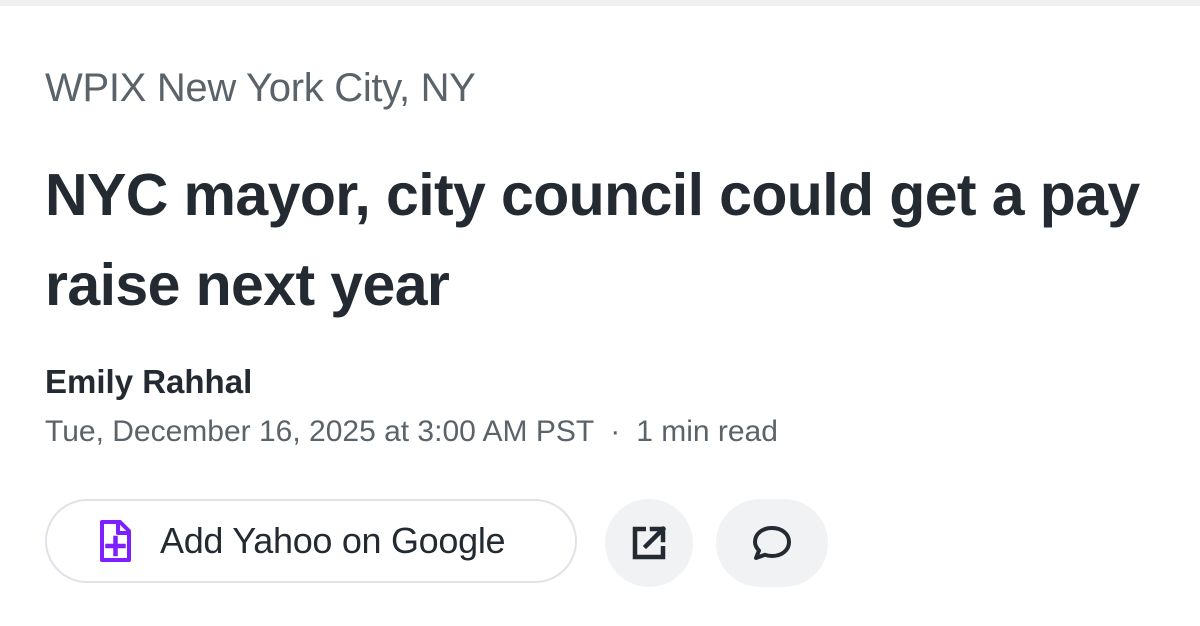 Image resolution: width=1200 pixels, height=626 pixels. I want to click on external-link-icon, so click(649, 543).